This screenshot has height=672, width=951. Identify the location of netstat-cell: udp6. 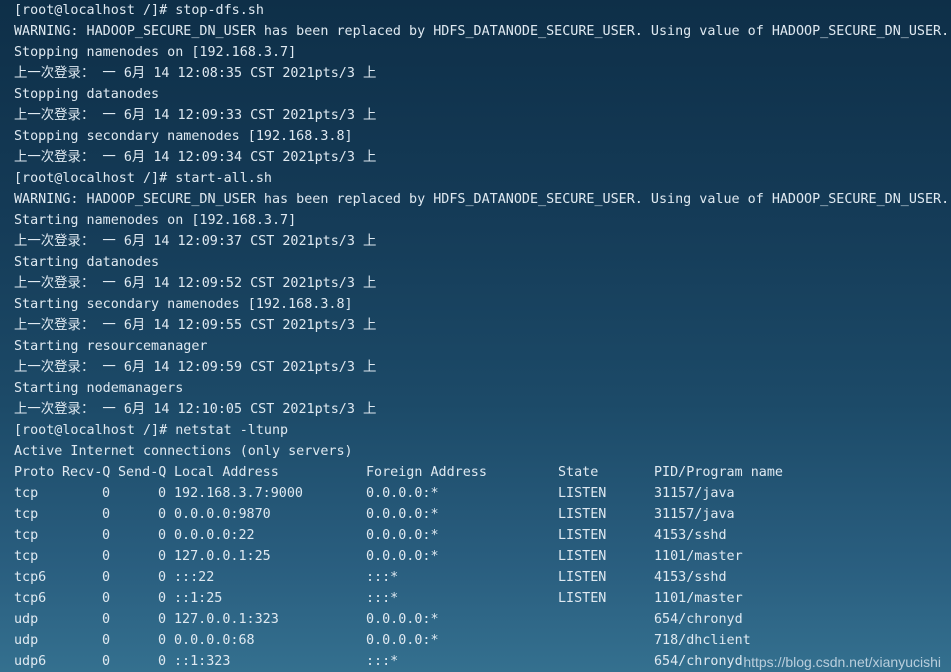
(30, 661).